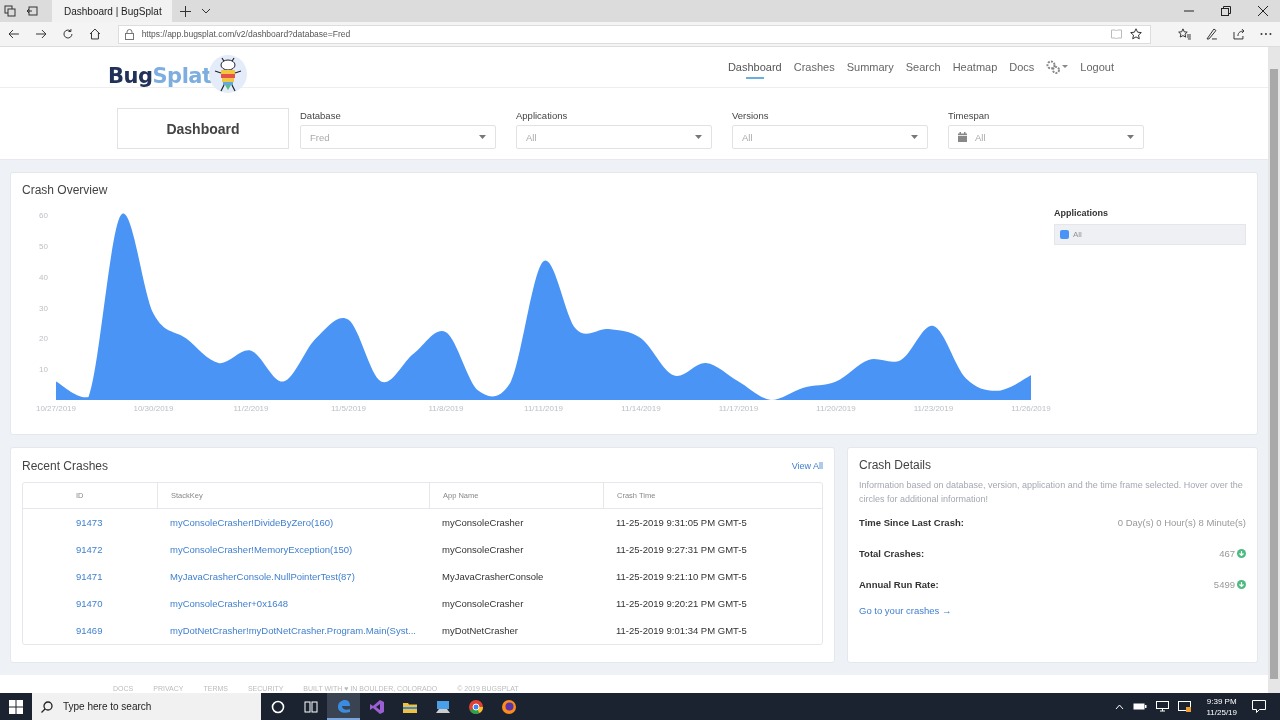  I want to click on home-icon, so click(94, 34).